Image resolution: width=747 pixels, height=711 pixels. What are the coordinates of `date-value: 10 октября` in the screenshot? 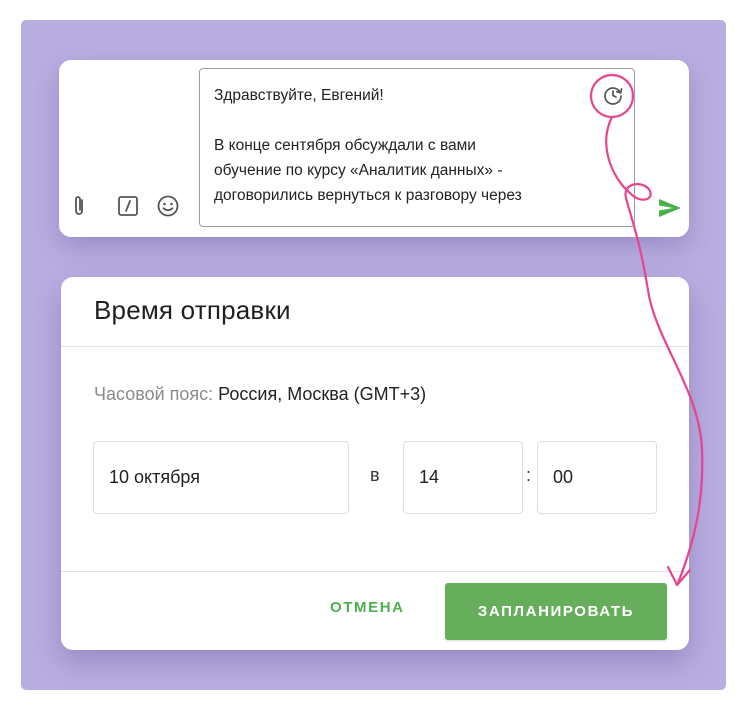 It's located at (154, 477).